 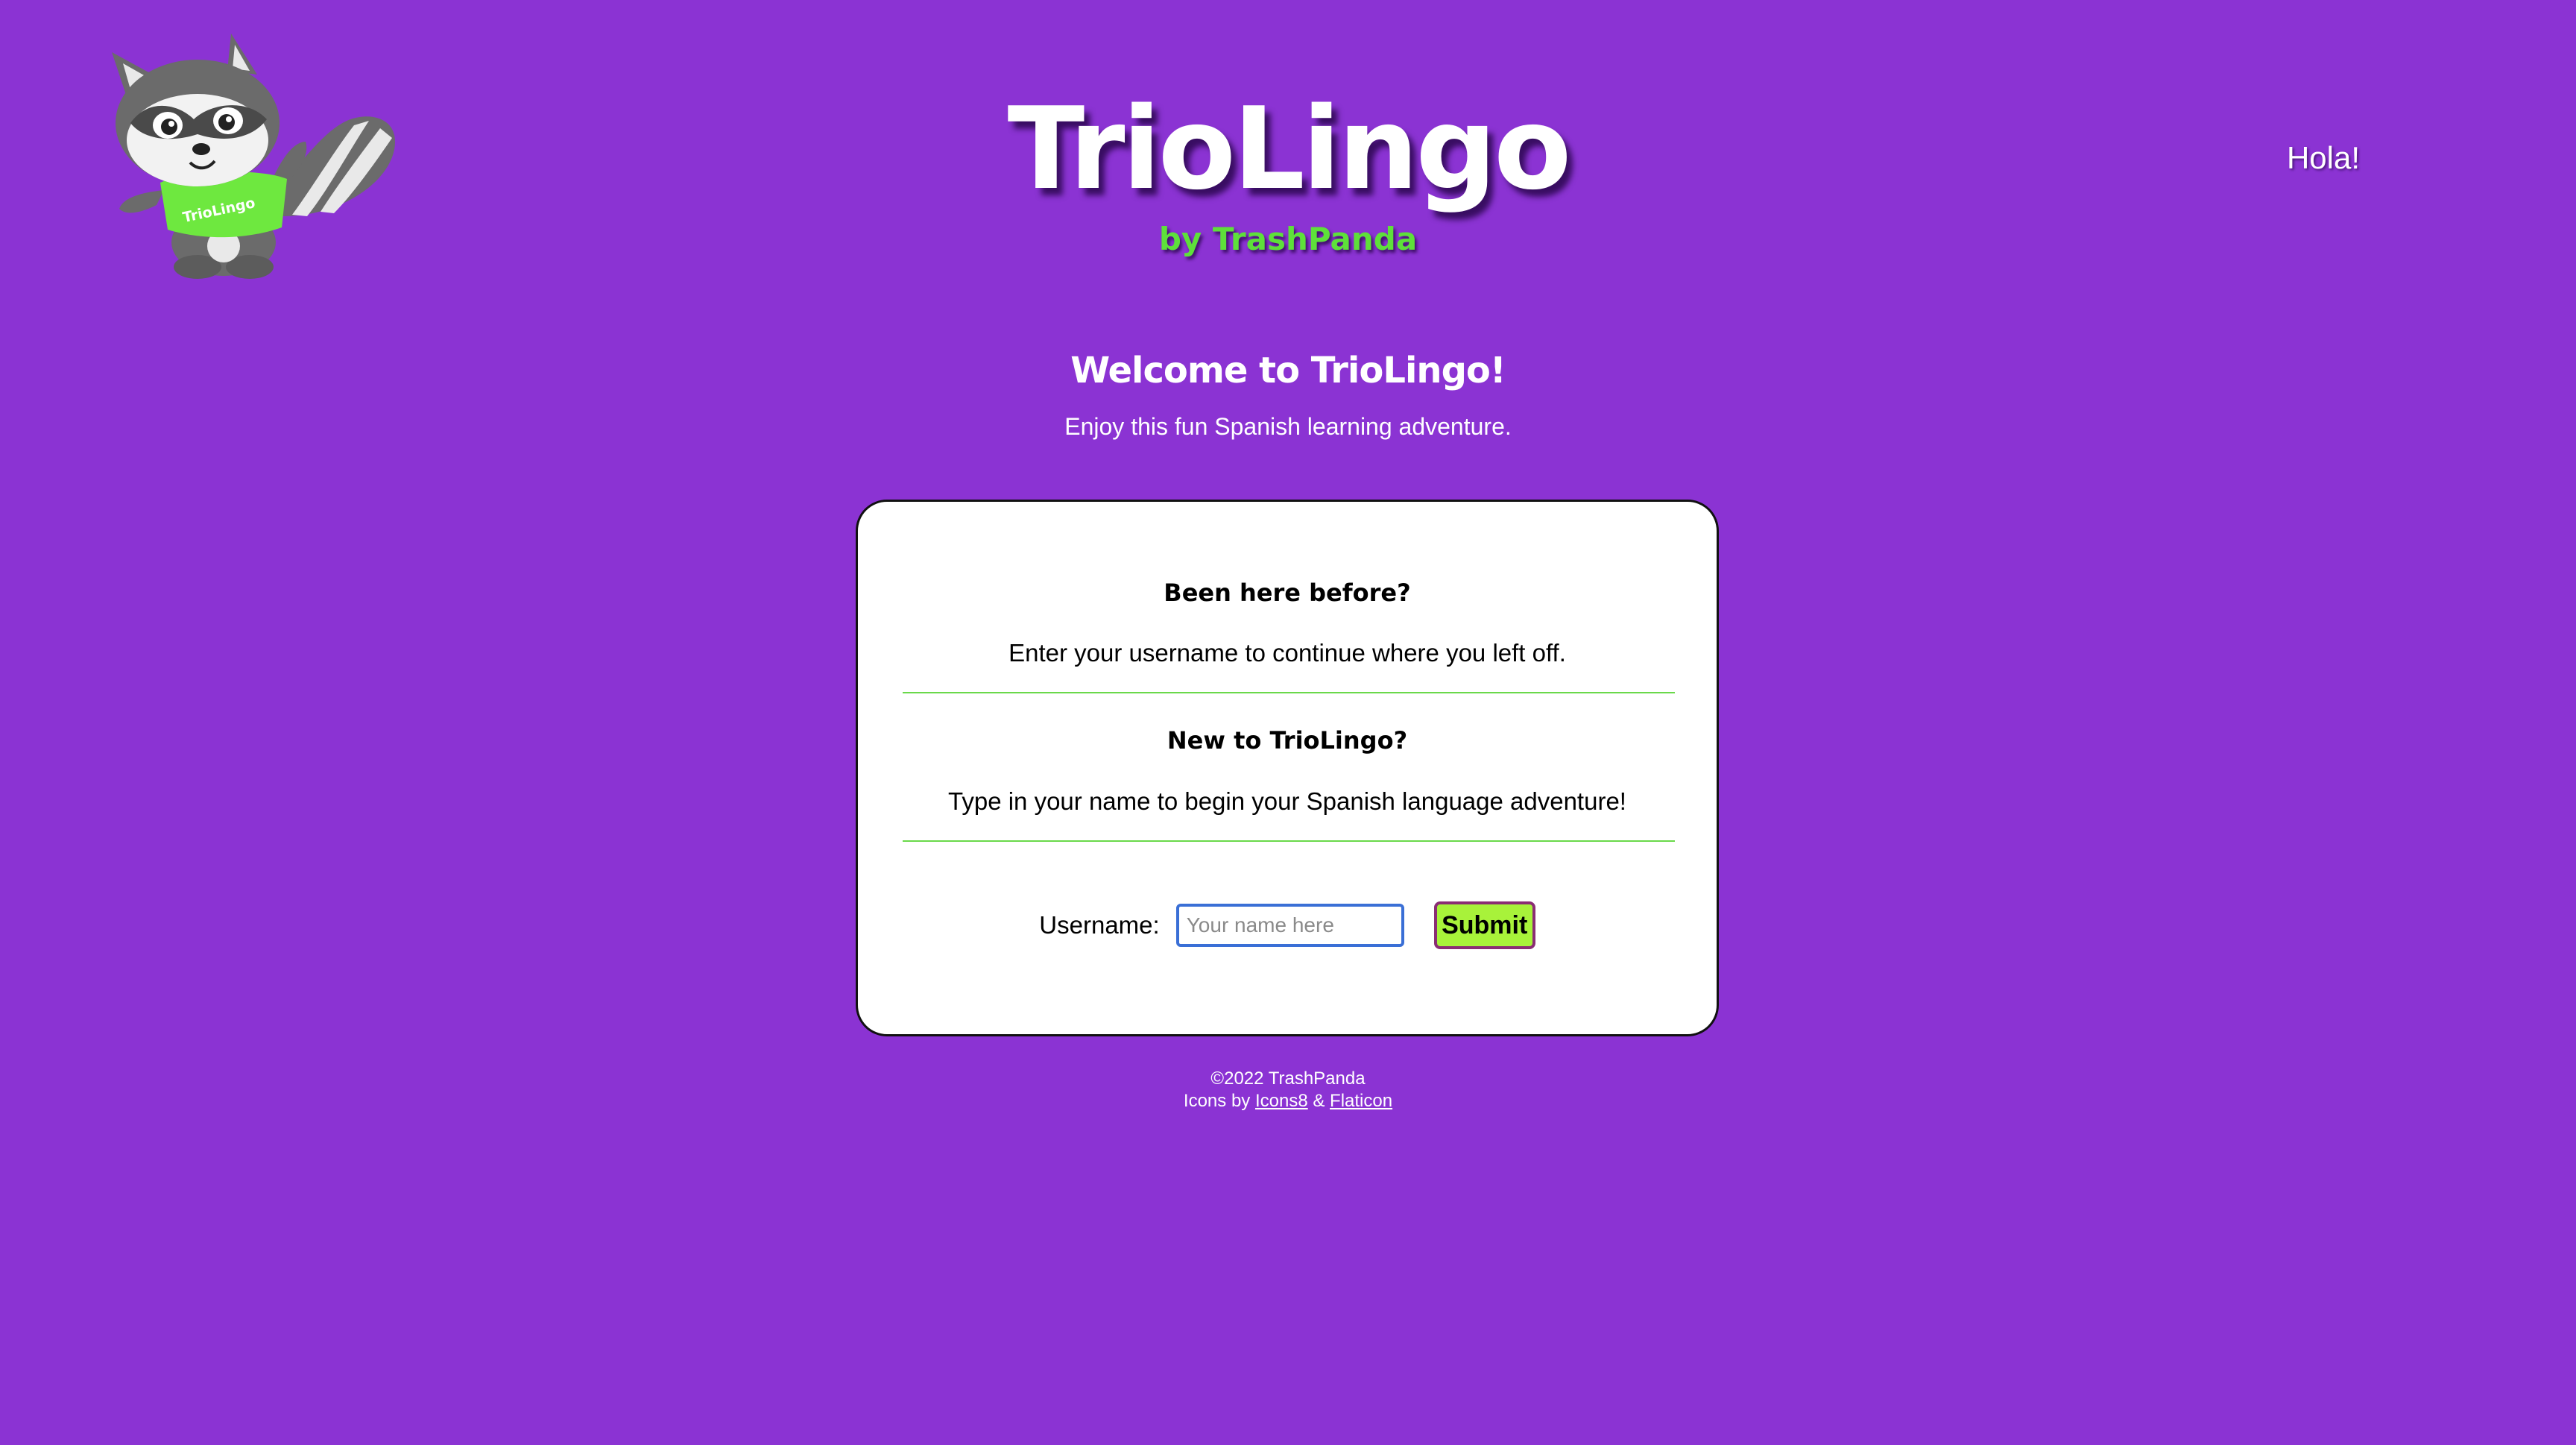 I want to click on icon-credits: Icons by Icons8 & Flaticon, so click(x=1288, y=1101).